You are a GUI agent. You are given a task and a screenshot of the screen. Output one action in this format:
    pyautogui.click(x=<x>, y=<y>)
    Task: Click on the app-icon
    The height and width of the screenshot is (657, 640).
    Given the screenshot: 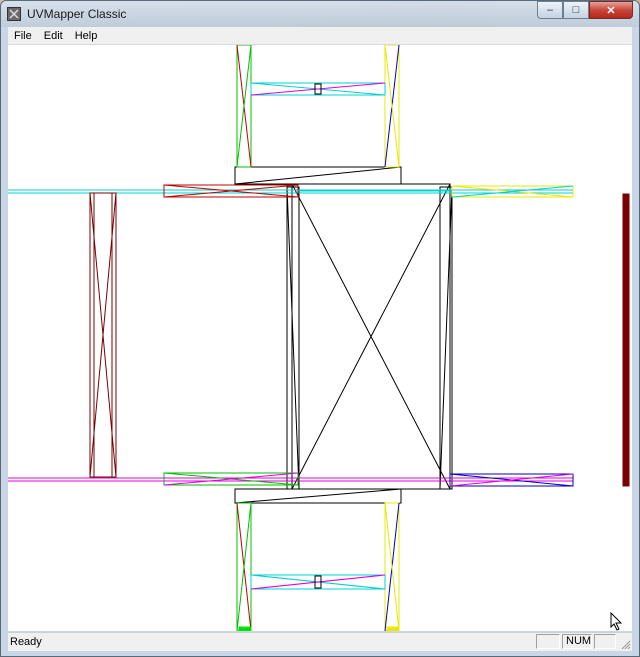 What is the action you would take?
    pyautogui.click(x=14, y=14)
    